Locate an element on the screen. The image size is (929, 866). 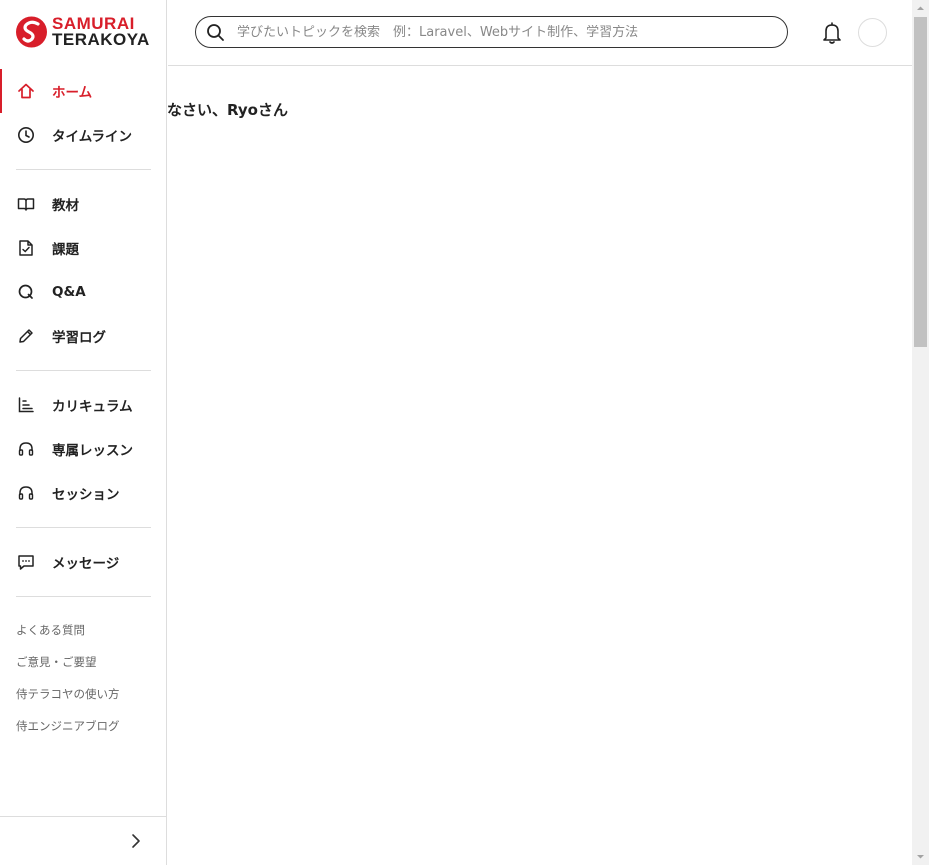
avatar is located at coordinates (872, 32).